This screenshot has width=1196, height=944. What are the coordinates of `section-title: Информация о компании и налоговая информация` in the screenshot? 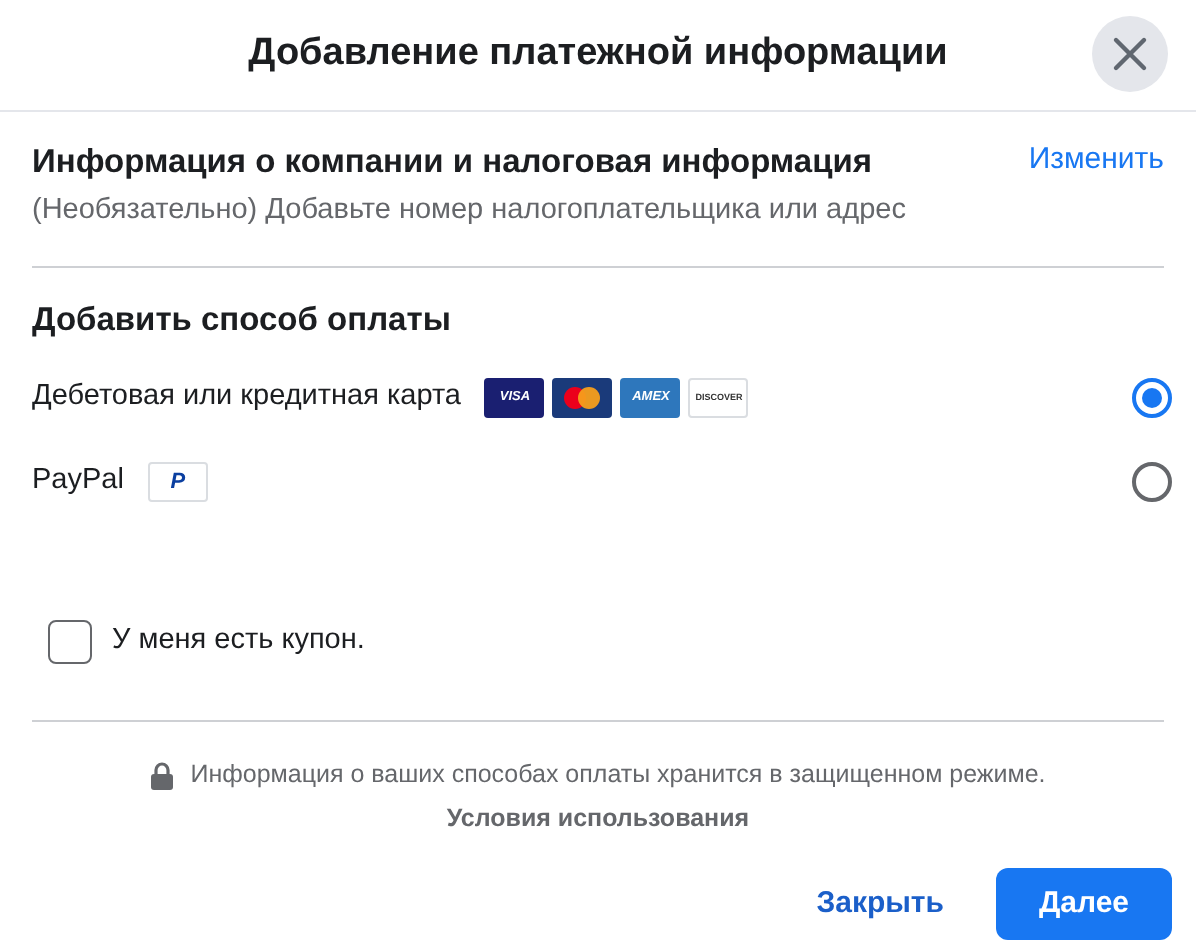 It's located at (453, 163).